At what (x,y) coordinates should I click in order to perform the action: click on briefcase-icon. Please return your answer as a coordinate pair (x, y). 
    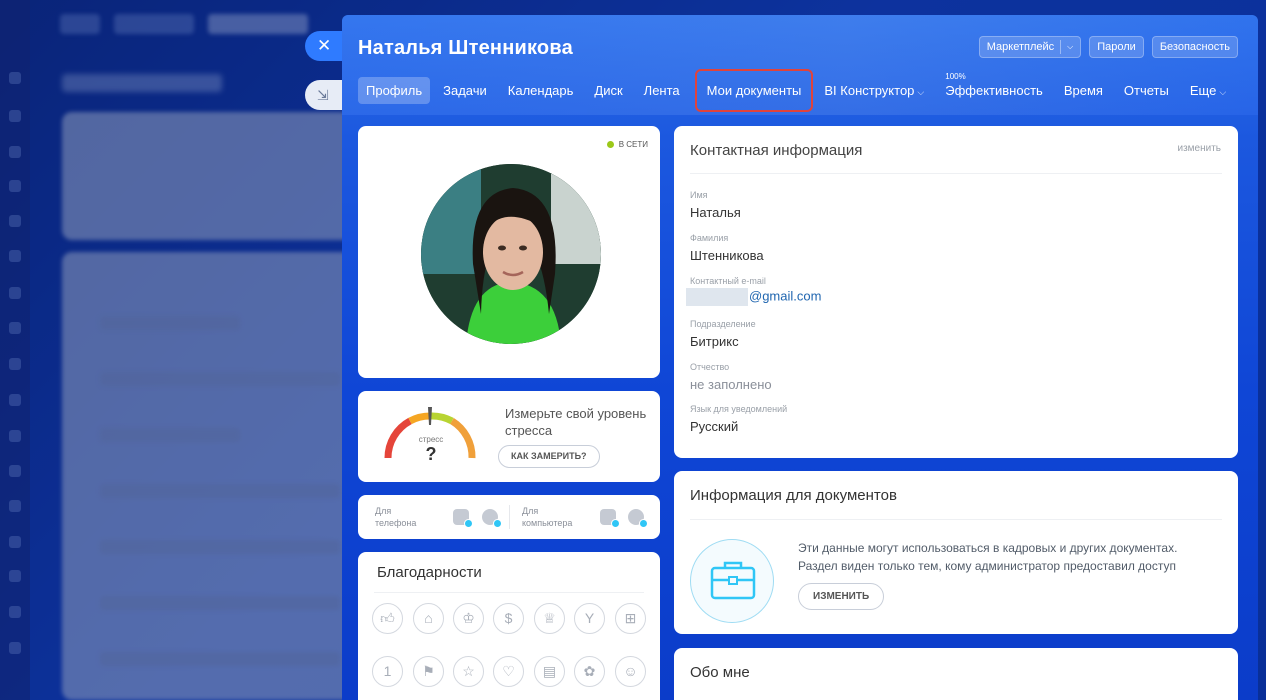
    Looking at the image, I should click on (732, 581).